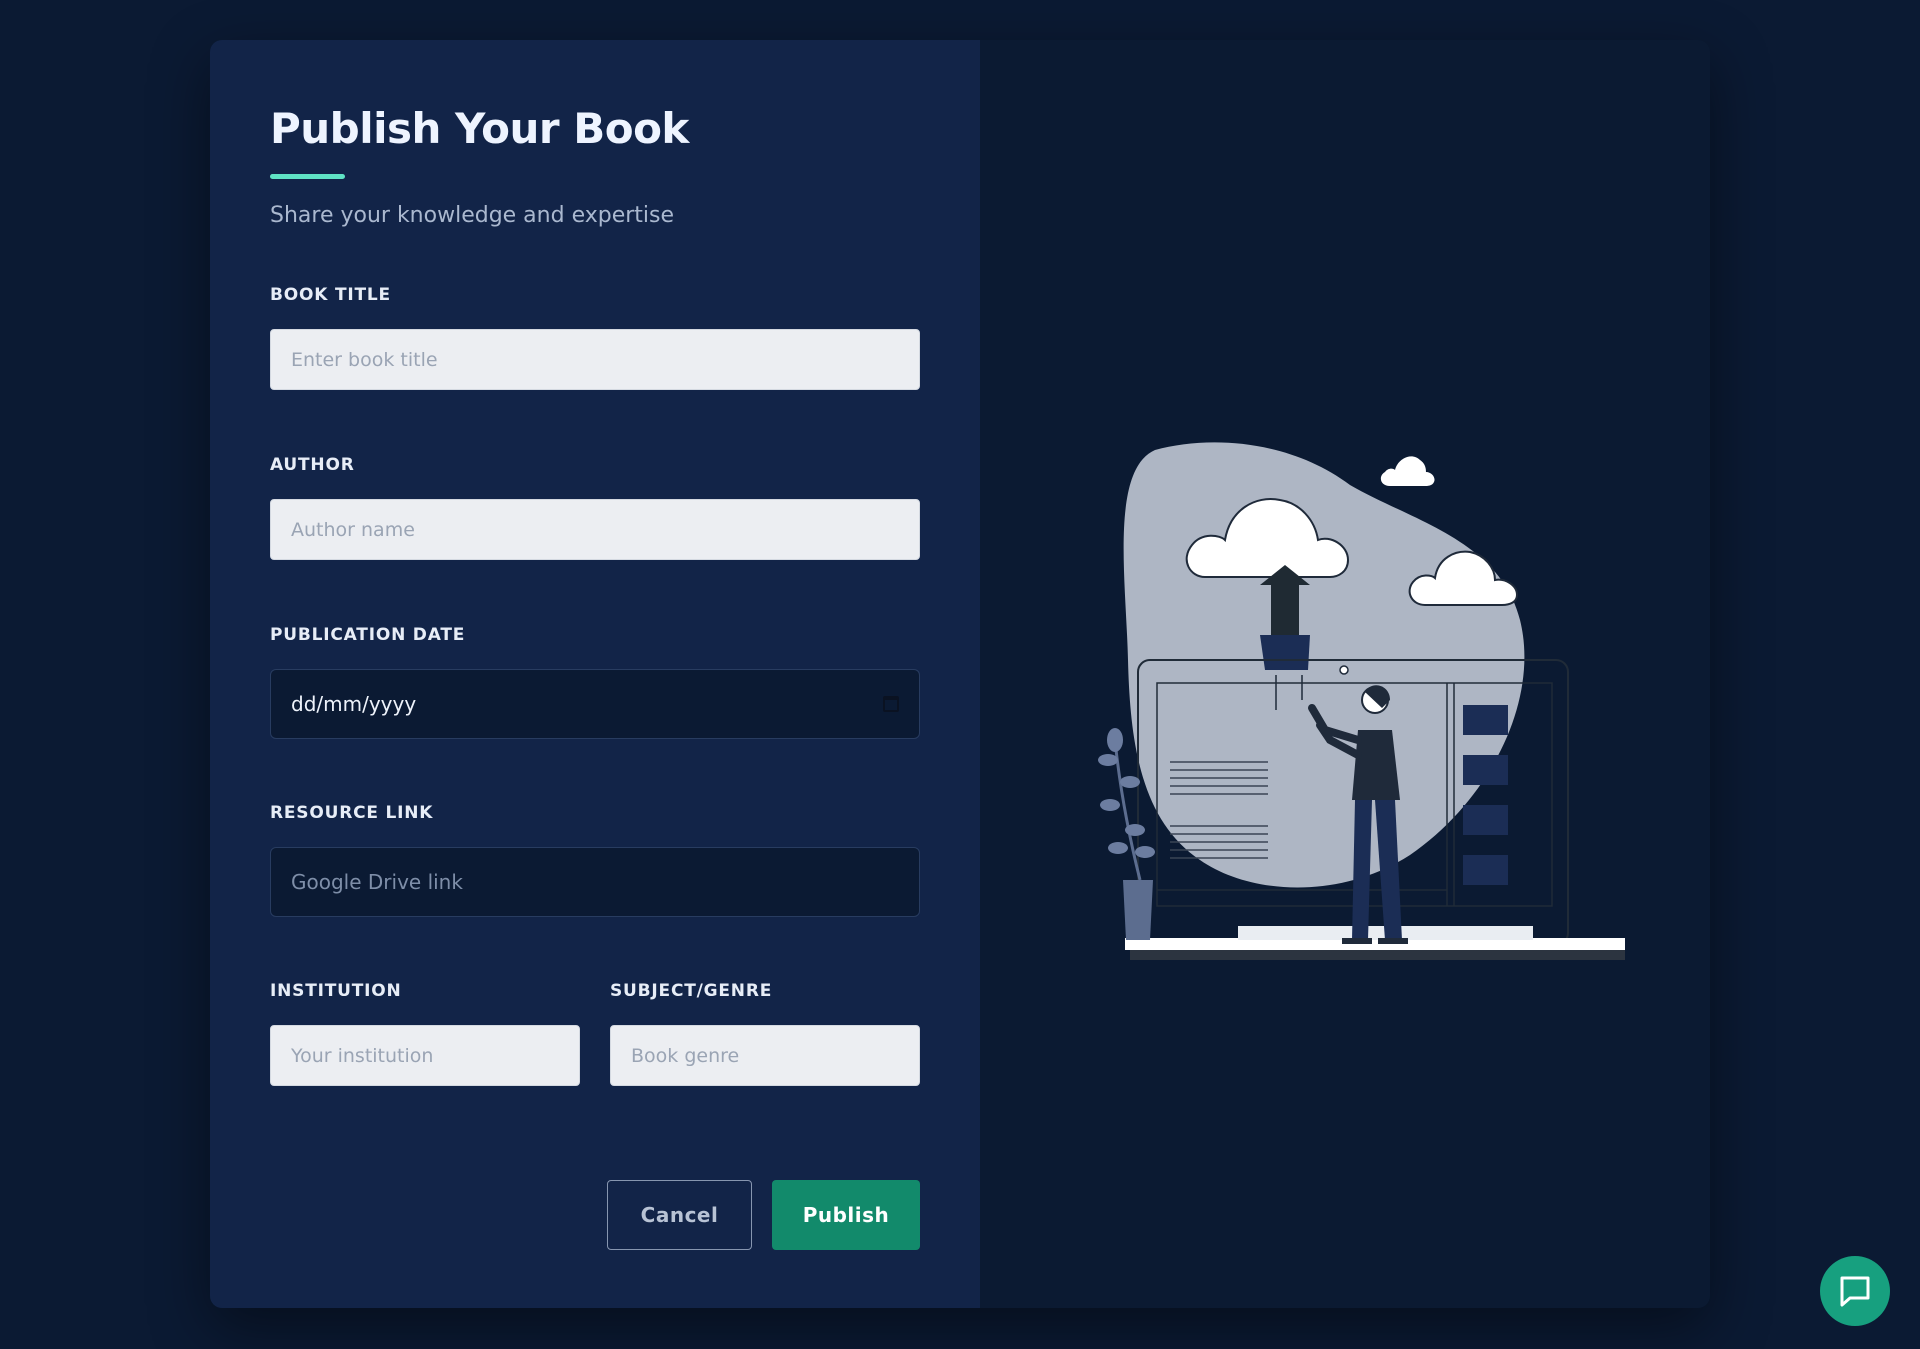  I want to click on publish-button: Publish, so click(846, 1215).